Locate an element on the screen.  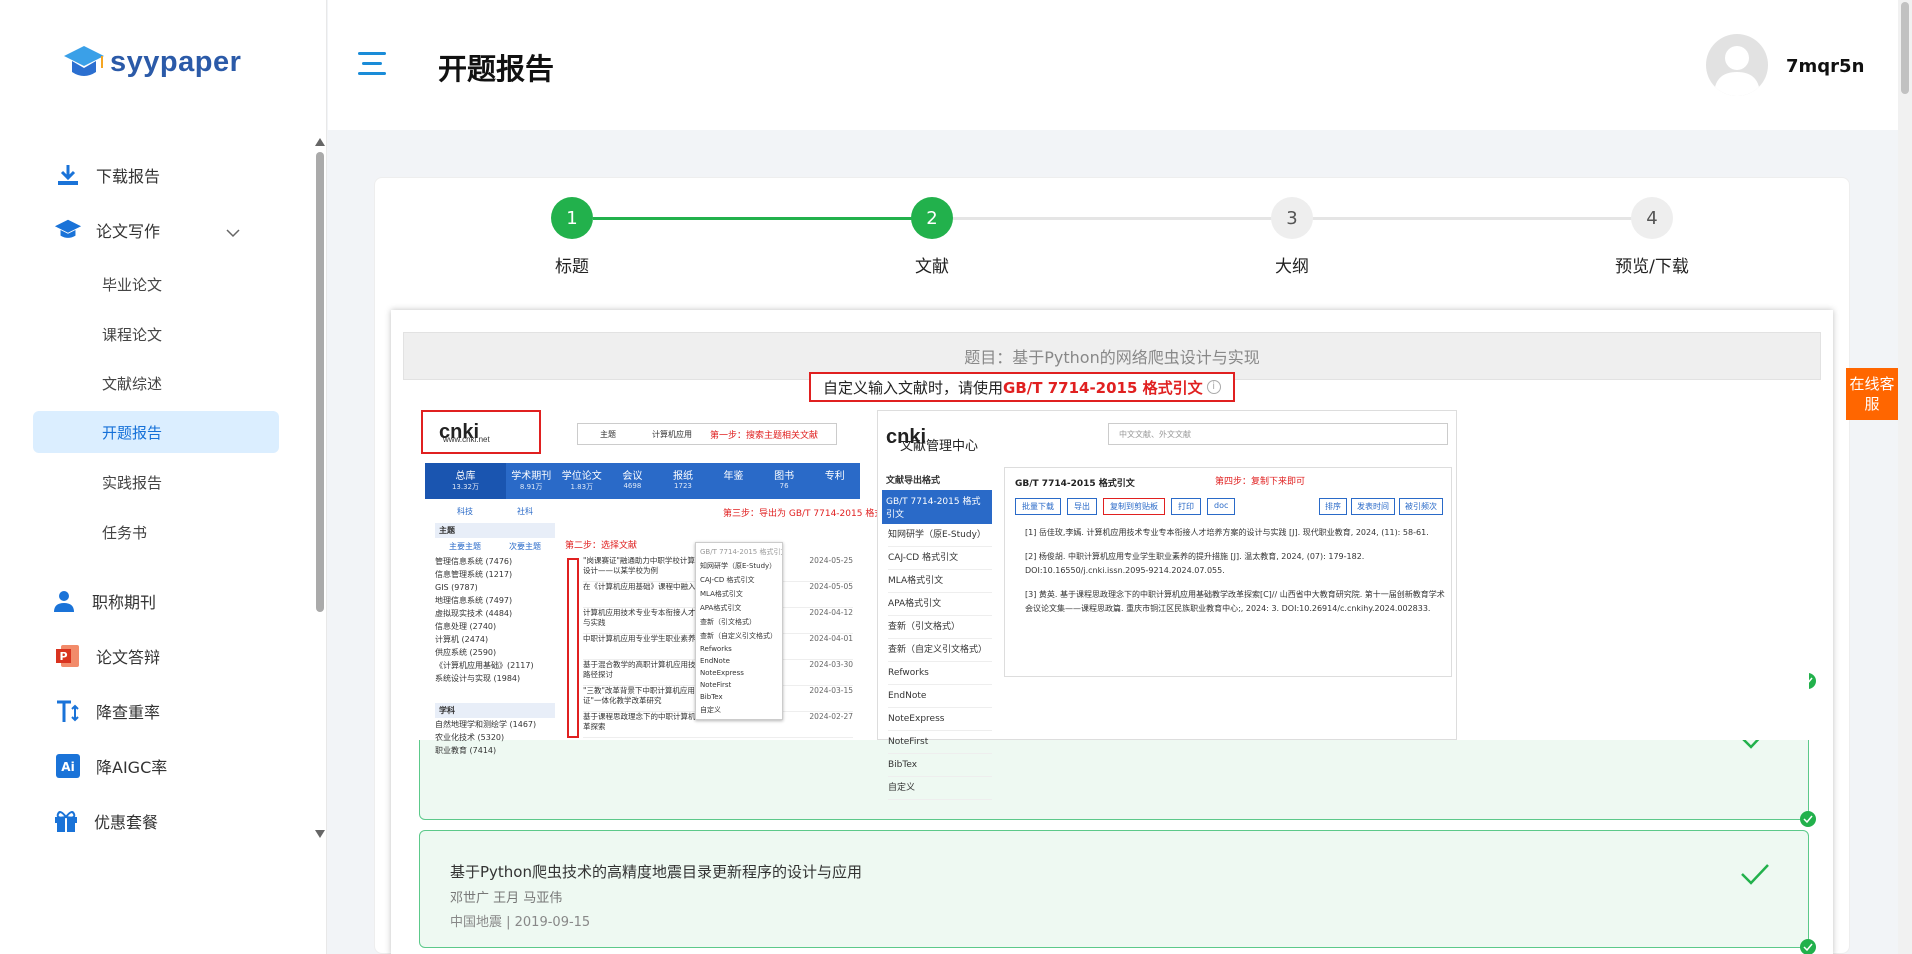
cnki-search-box: 主题 计算机应用 第一步：搜索主题相关文献 is located at coordinates (707, 434).